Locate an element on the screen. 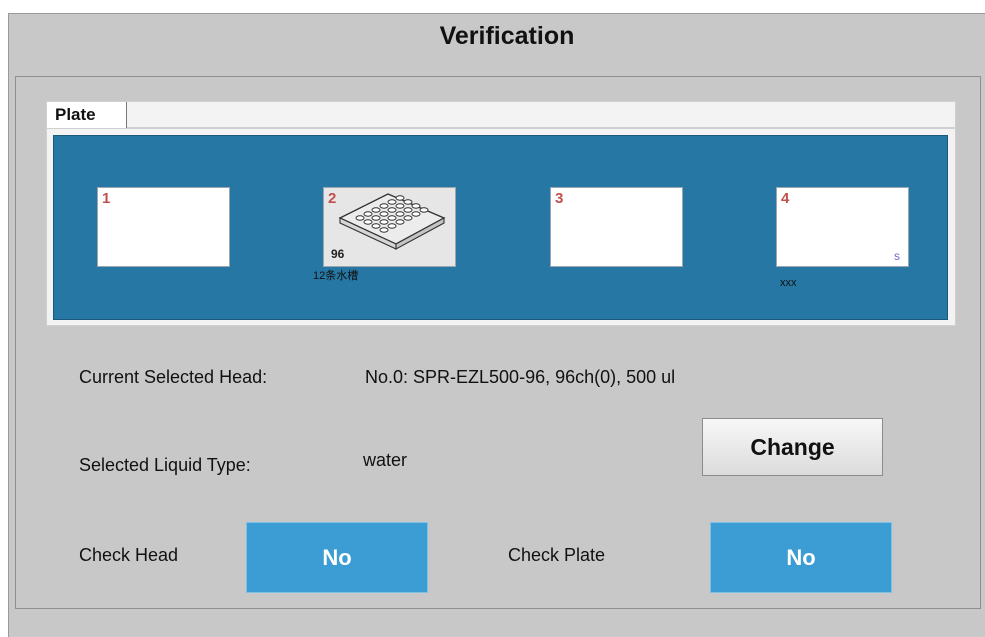 This screenshot has height=637, width=985. plate-well-count: 96 is located at coordinates (338, 254).